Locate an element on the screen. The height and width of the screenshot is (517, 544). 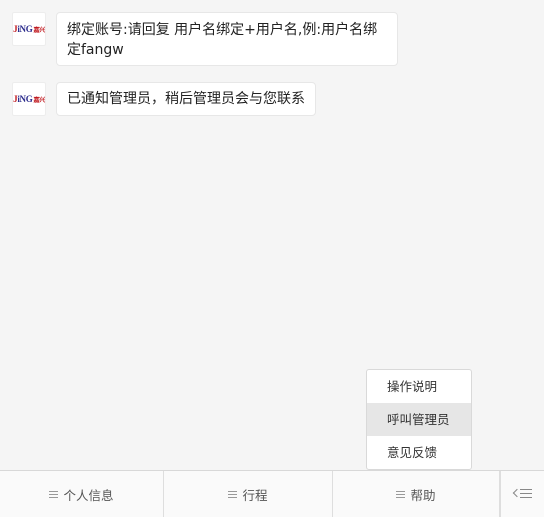
message-row: JiNG 嘉兴 已通知管理员，稍后管理员会与您联系 is located at coordinates (164, 99).